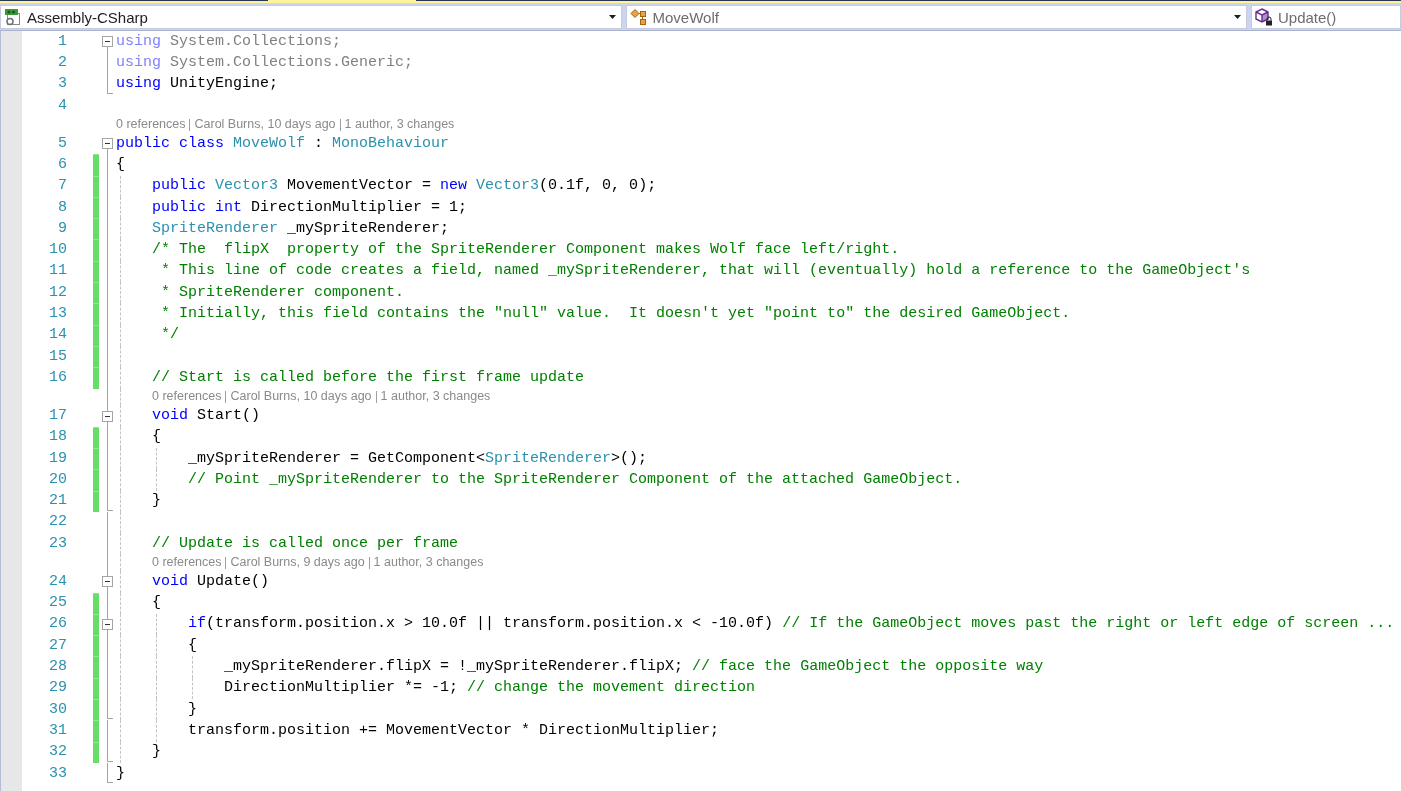 The height and width of the screenshot is (791, 1401). I want to click on line-number: 23, so click(58, 543).